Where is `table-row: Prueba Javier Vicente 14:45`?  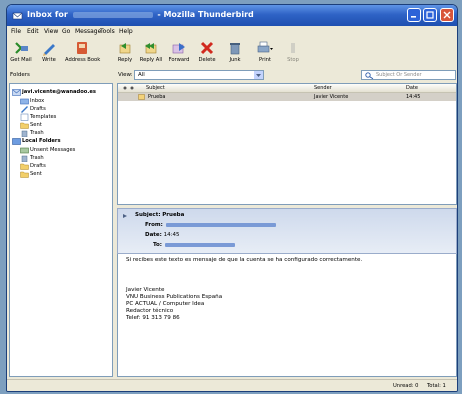
table-row: Prueba Javier Vicente 14:45 is located at coordinates (287, 97).